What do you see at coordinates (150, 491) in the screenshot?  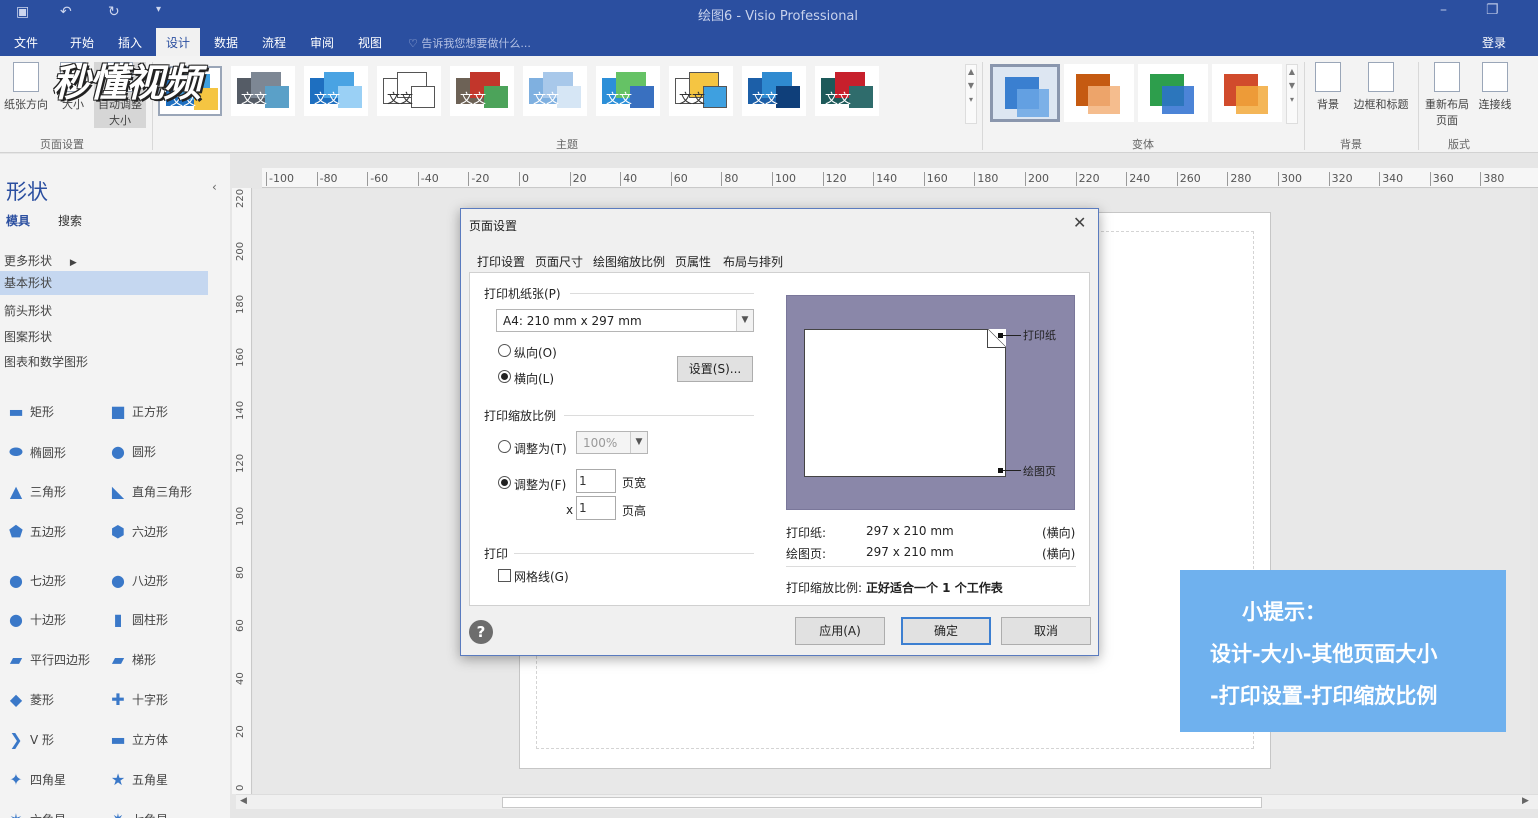 I see `shape-item: ◣ 直角三角形` at bounding box center [150, 491].